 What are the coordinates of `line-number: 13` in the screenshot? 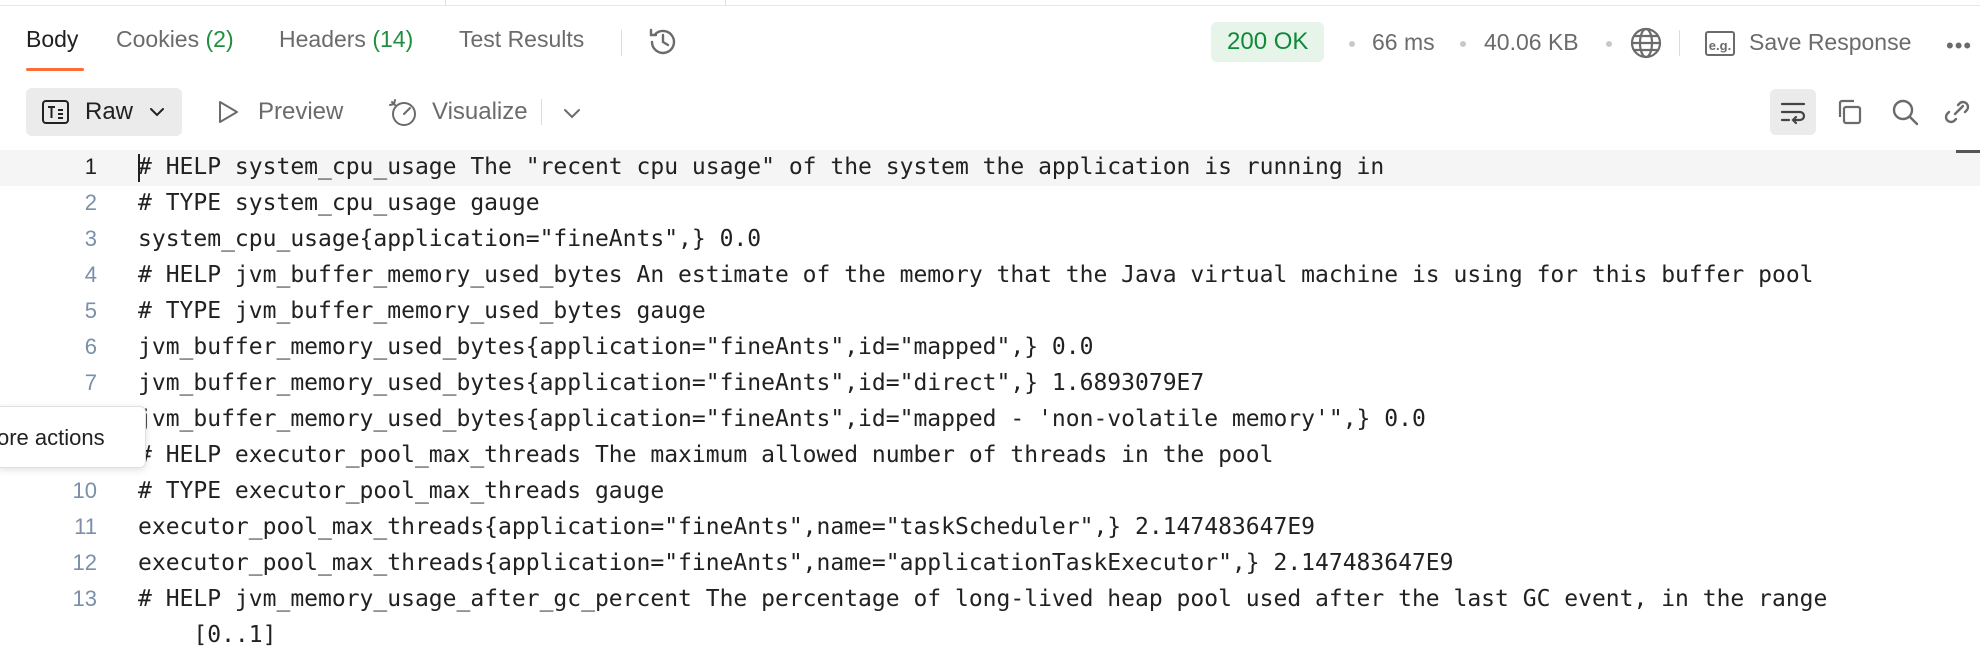 It's located at (84, 598).